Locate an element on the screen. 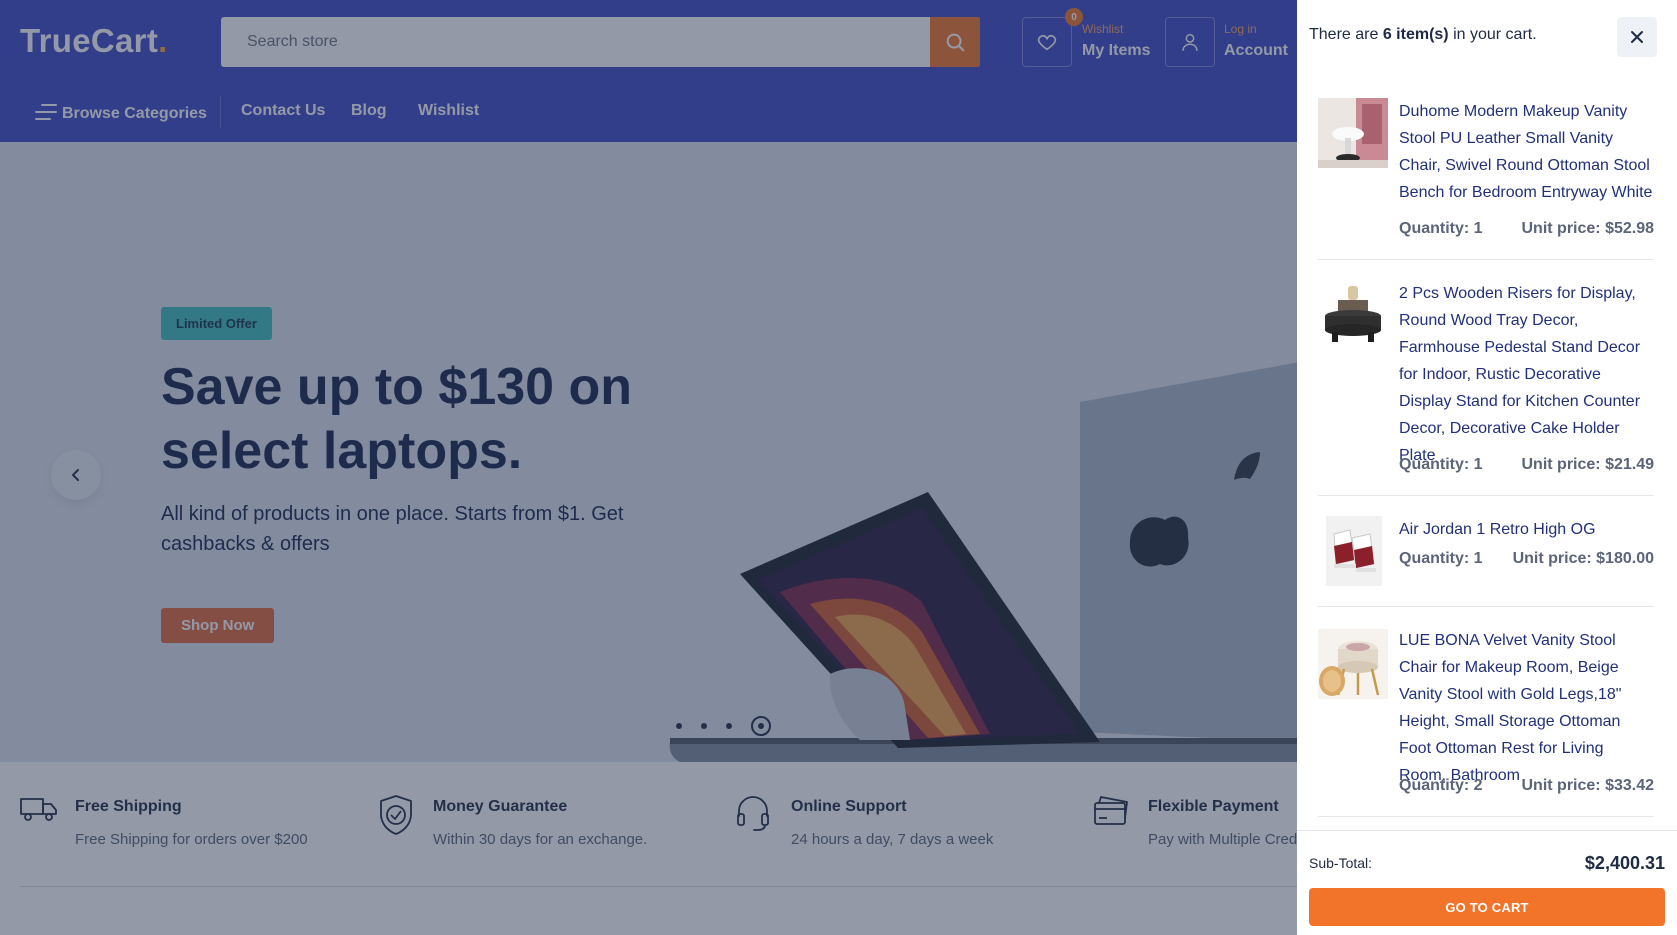  cart-item-quantity: Quantity: 2 is located at coordinates (1441, 785).